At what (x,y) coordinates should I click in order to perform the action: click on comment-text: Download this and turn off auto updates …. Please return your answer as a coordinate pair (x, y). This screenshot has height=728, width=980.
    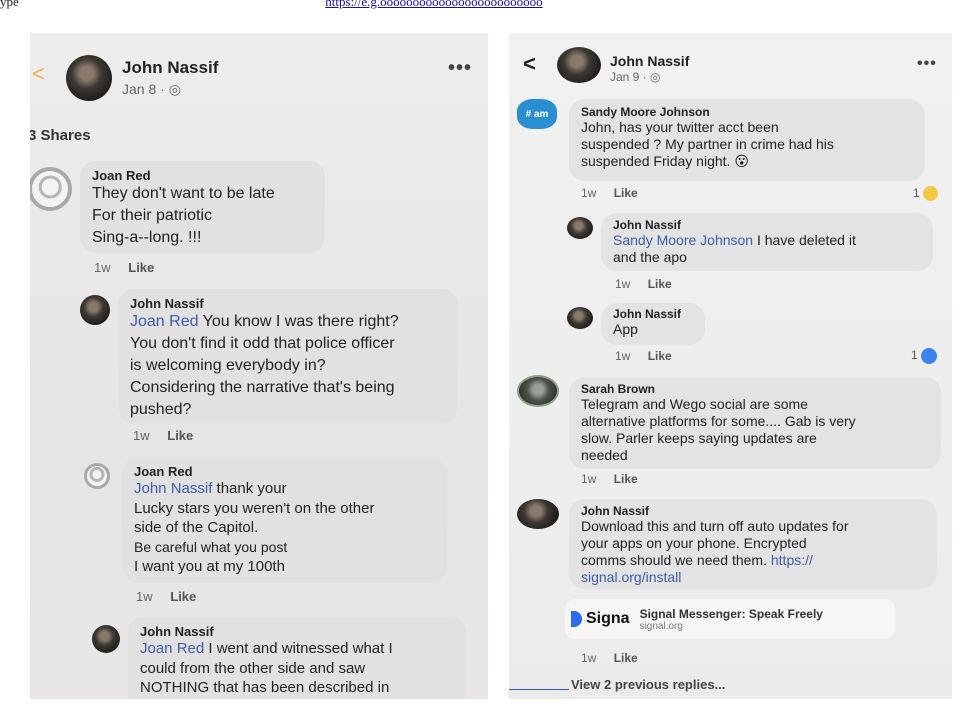
    Looking at the image, I should click on (753, 552).